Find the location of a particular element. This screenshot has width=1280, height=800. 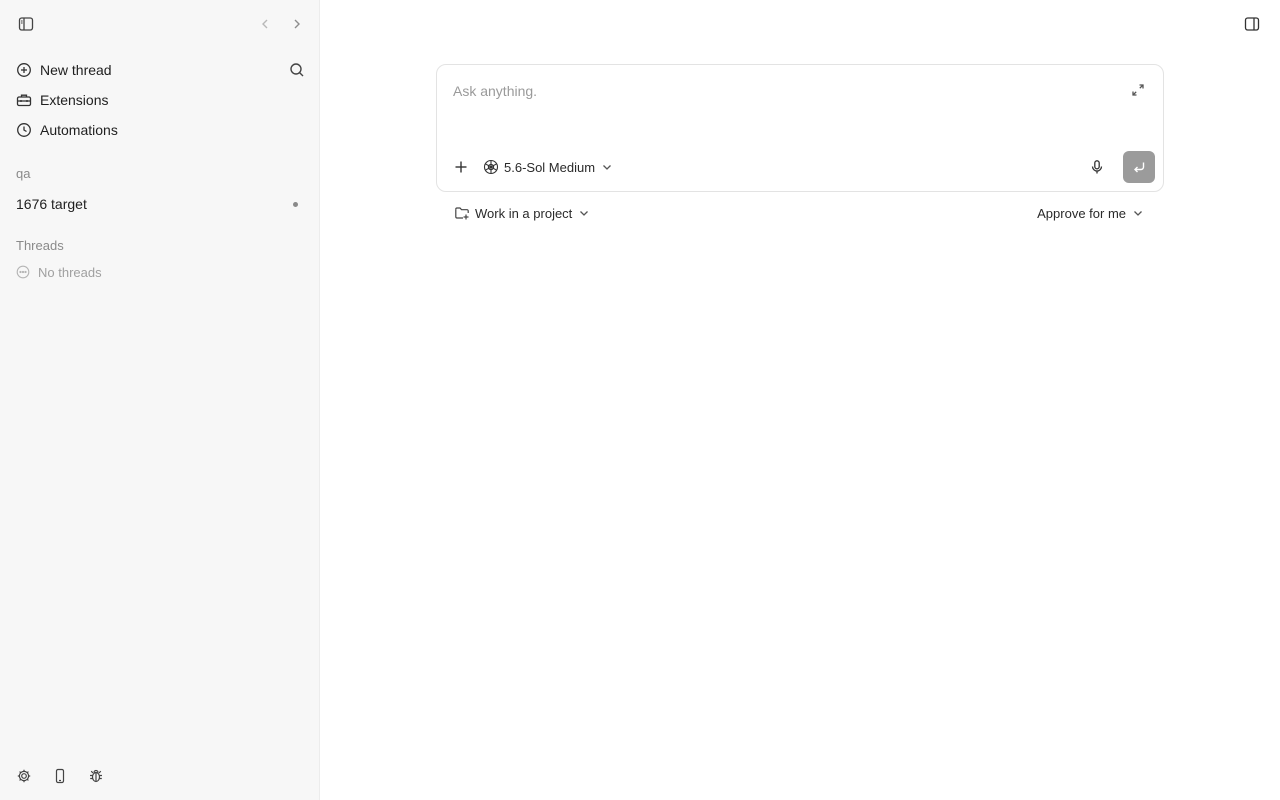

project-label: 1676 target is located at coordinates (51, 204).